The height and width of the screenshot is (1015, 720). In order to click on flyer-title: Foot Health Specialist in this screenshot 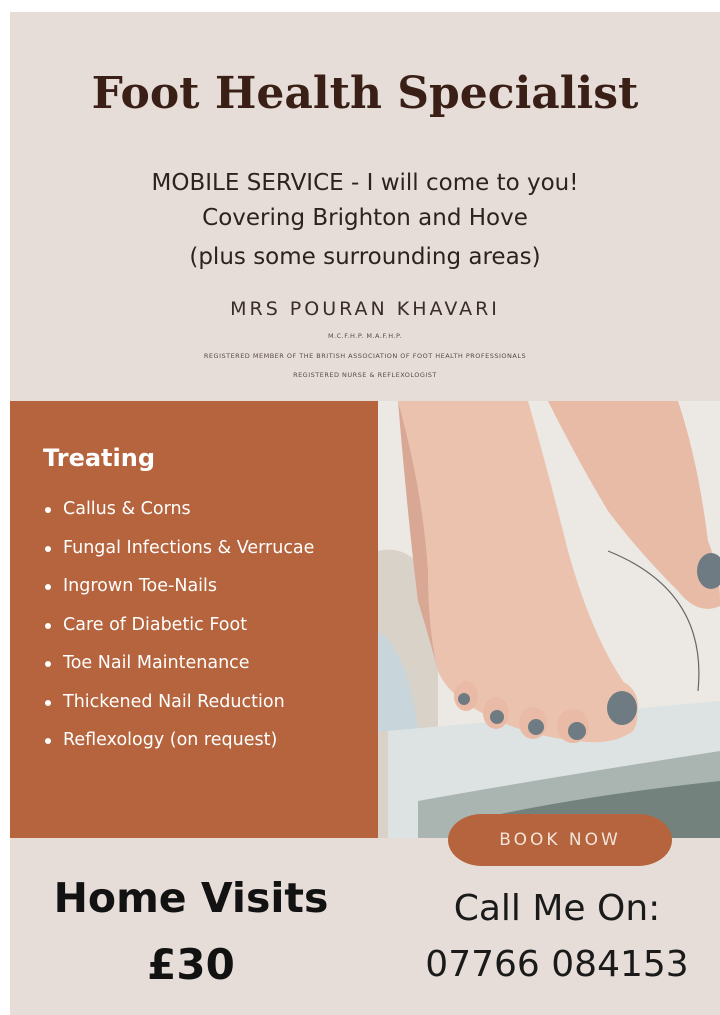, I will do `click(365, 93)`.